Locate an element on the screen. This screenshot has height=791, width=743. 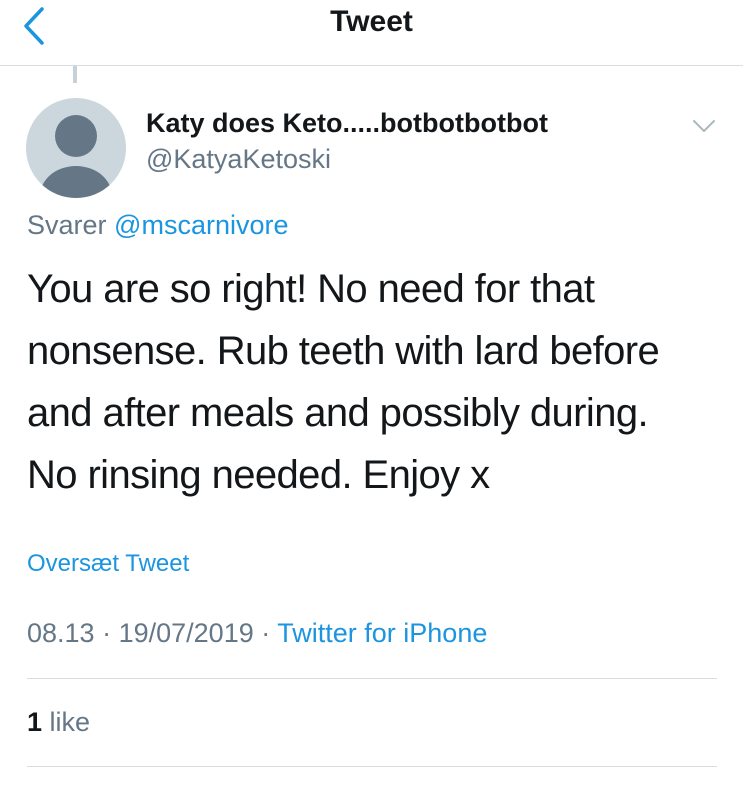
tweet-time: 08.13 is located at coordinates (61, 633).